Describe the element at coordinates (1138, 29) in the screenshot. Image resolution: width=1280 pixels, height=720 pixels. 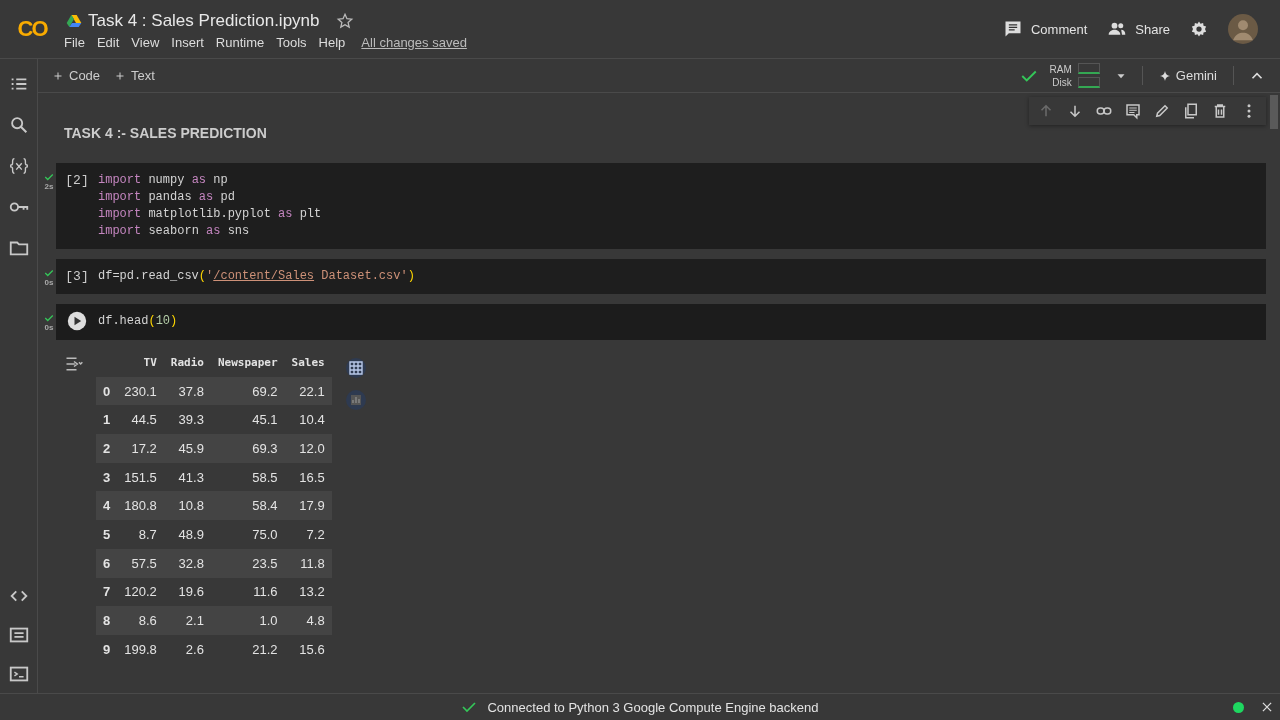
I see `share-button: Share` at that location.